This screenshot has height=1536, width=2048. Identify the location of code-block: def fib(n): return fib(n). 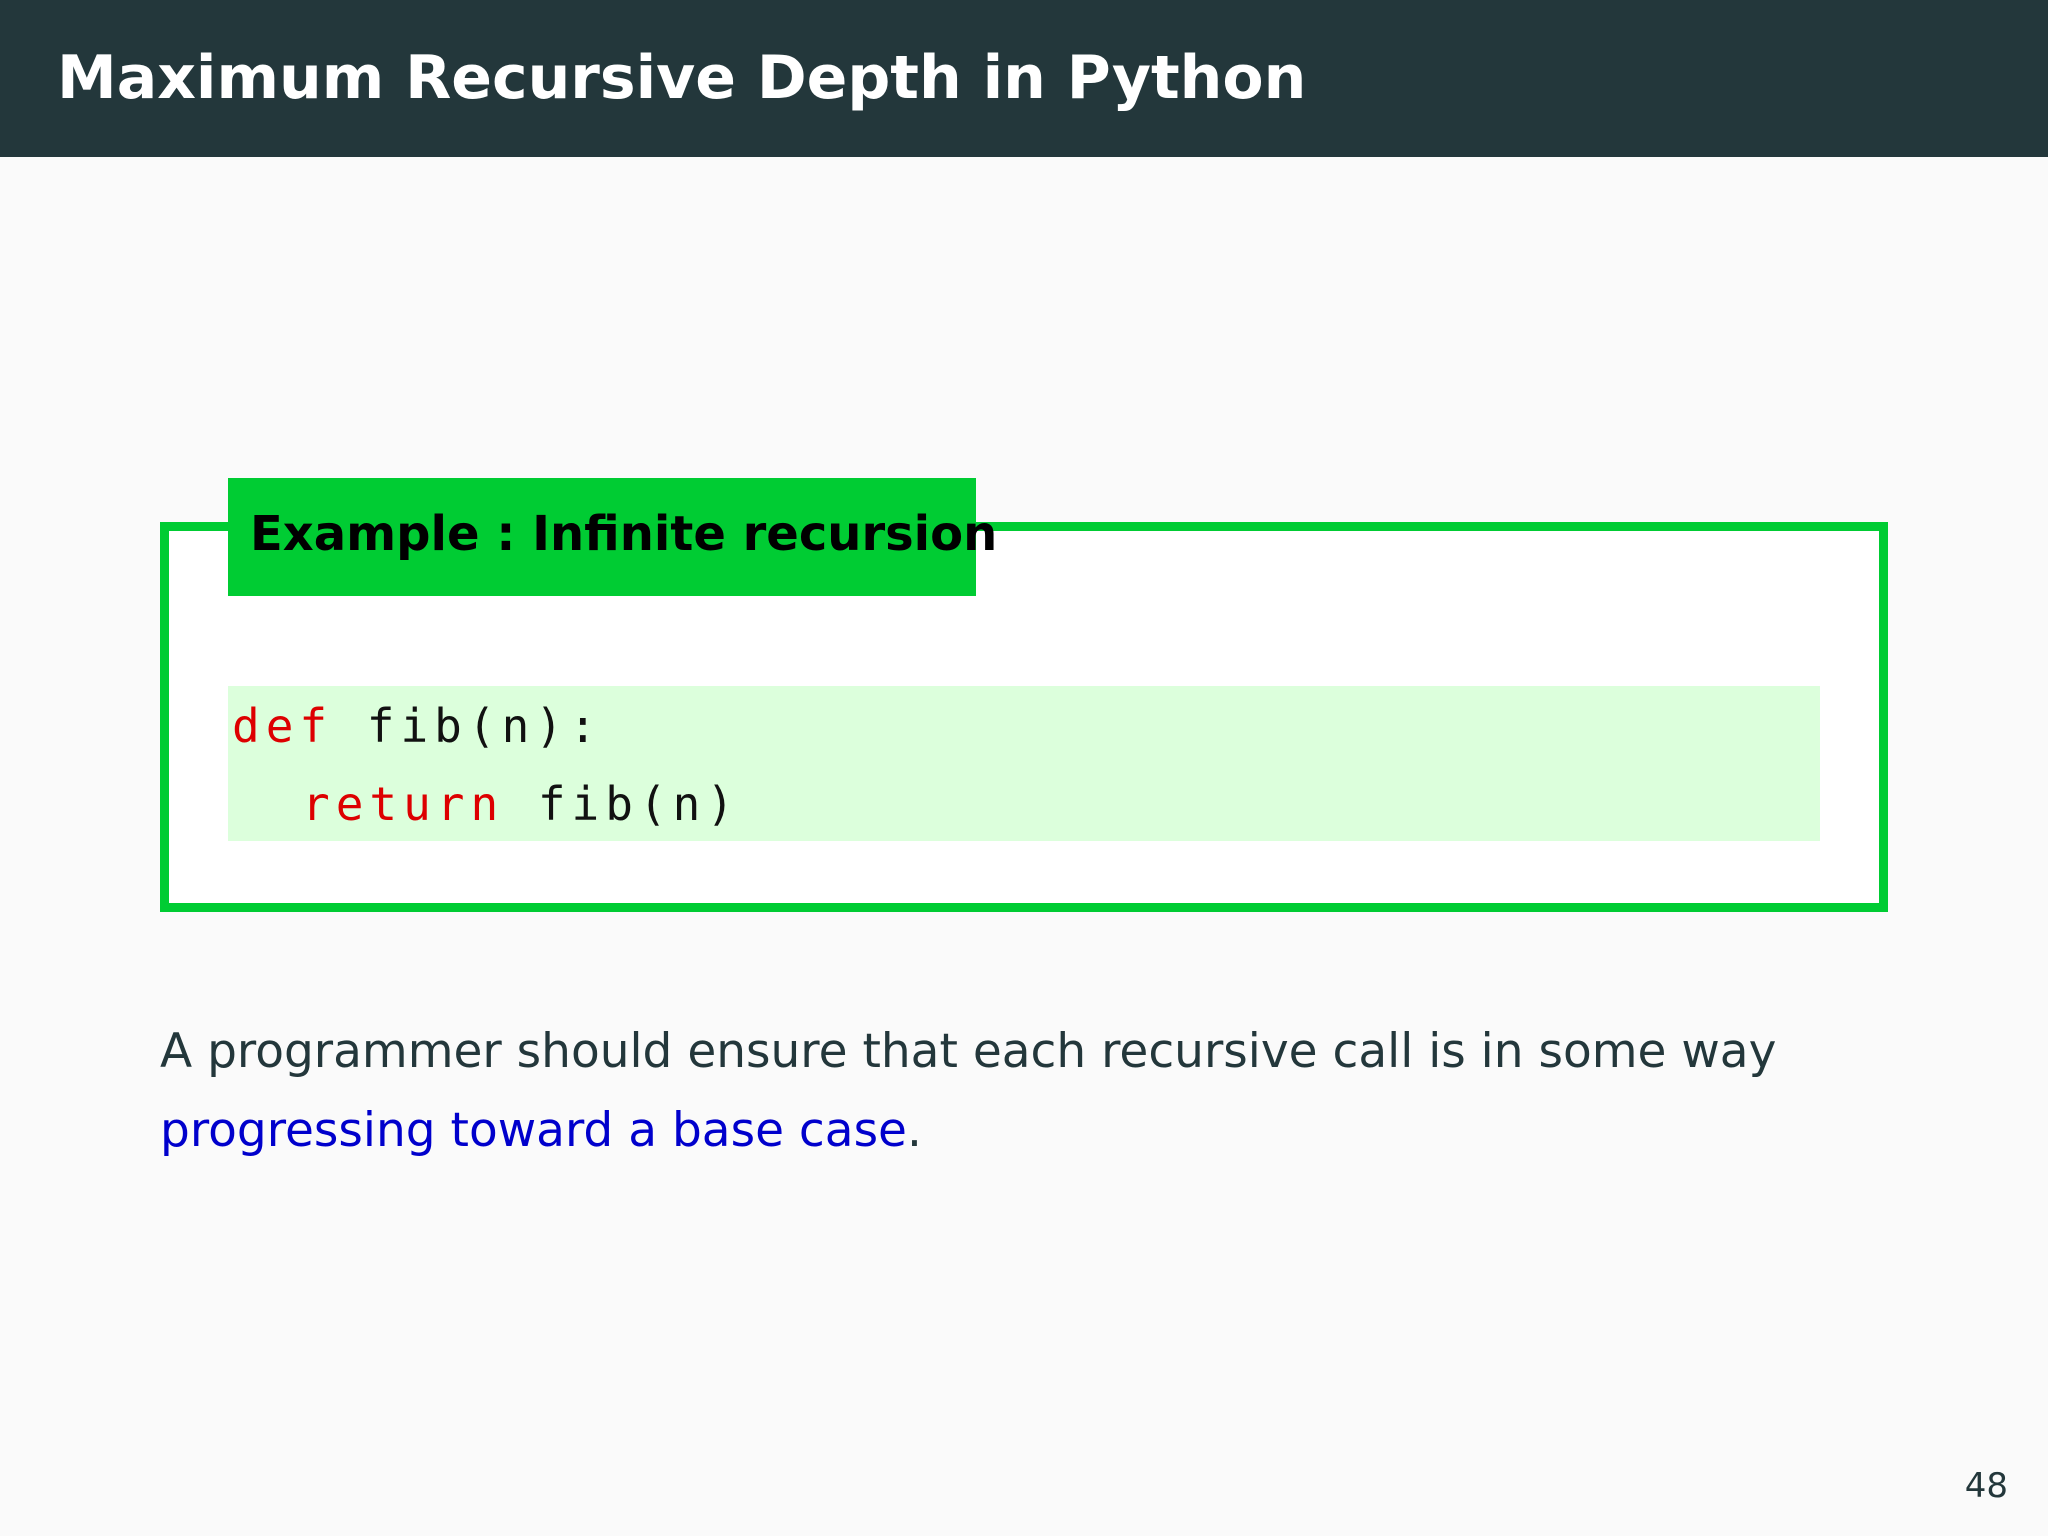
(1024, 763).